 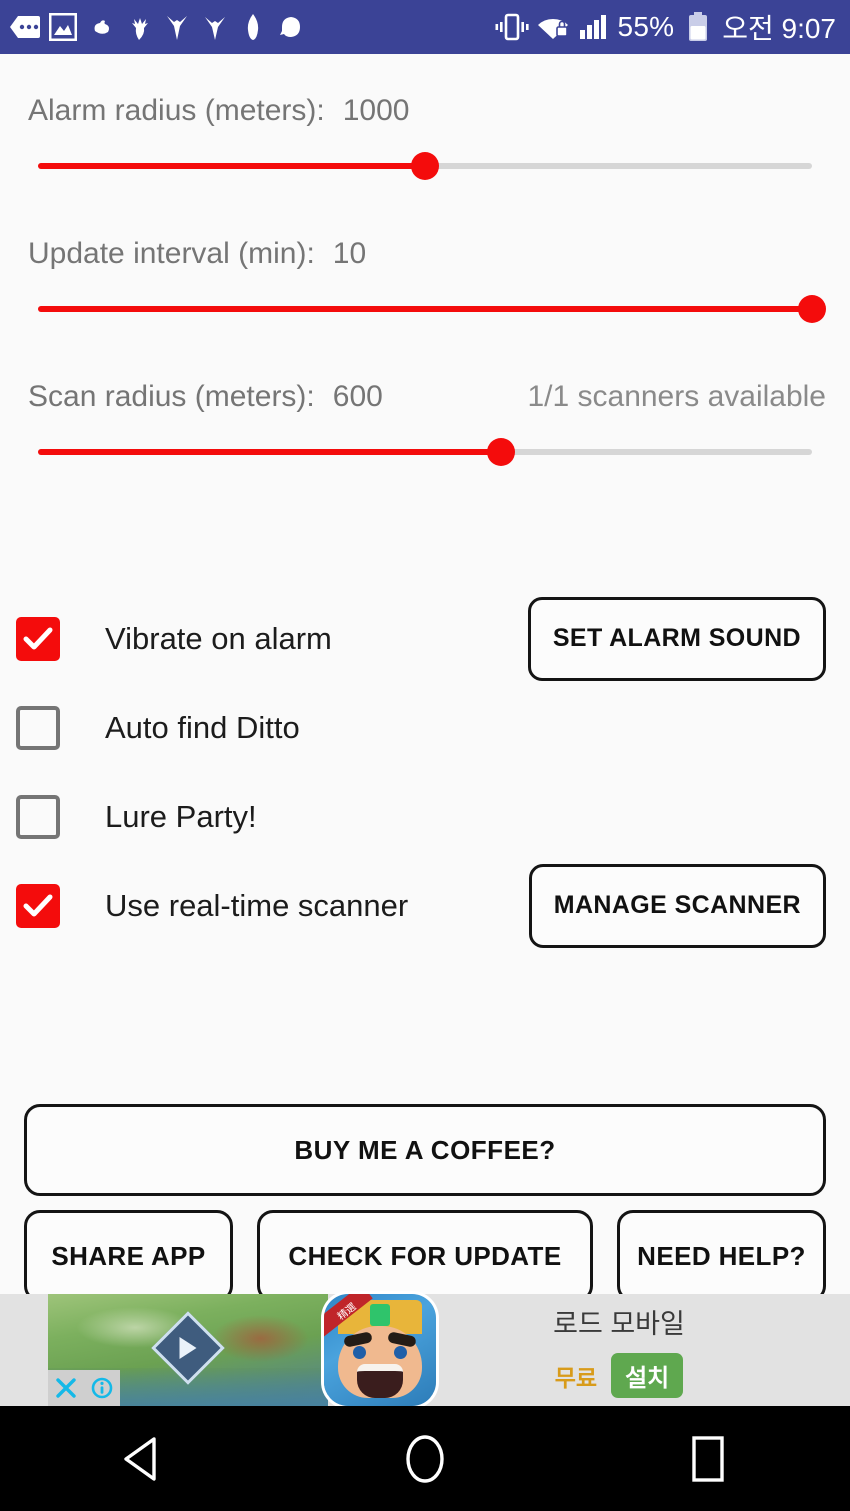 I want to click on checkbox-lure-party, so click(x=38, y=816).